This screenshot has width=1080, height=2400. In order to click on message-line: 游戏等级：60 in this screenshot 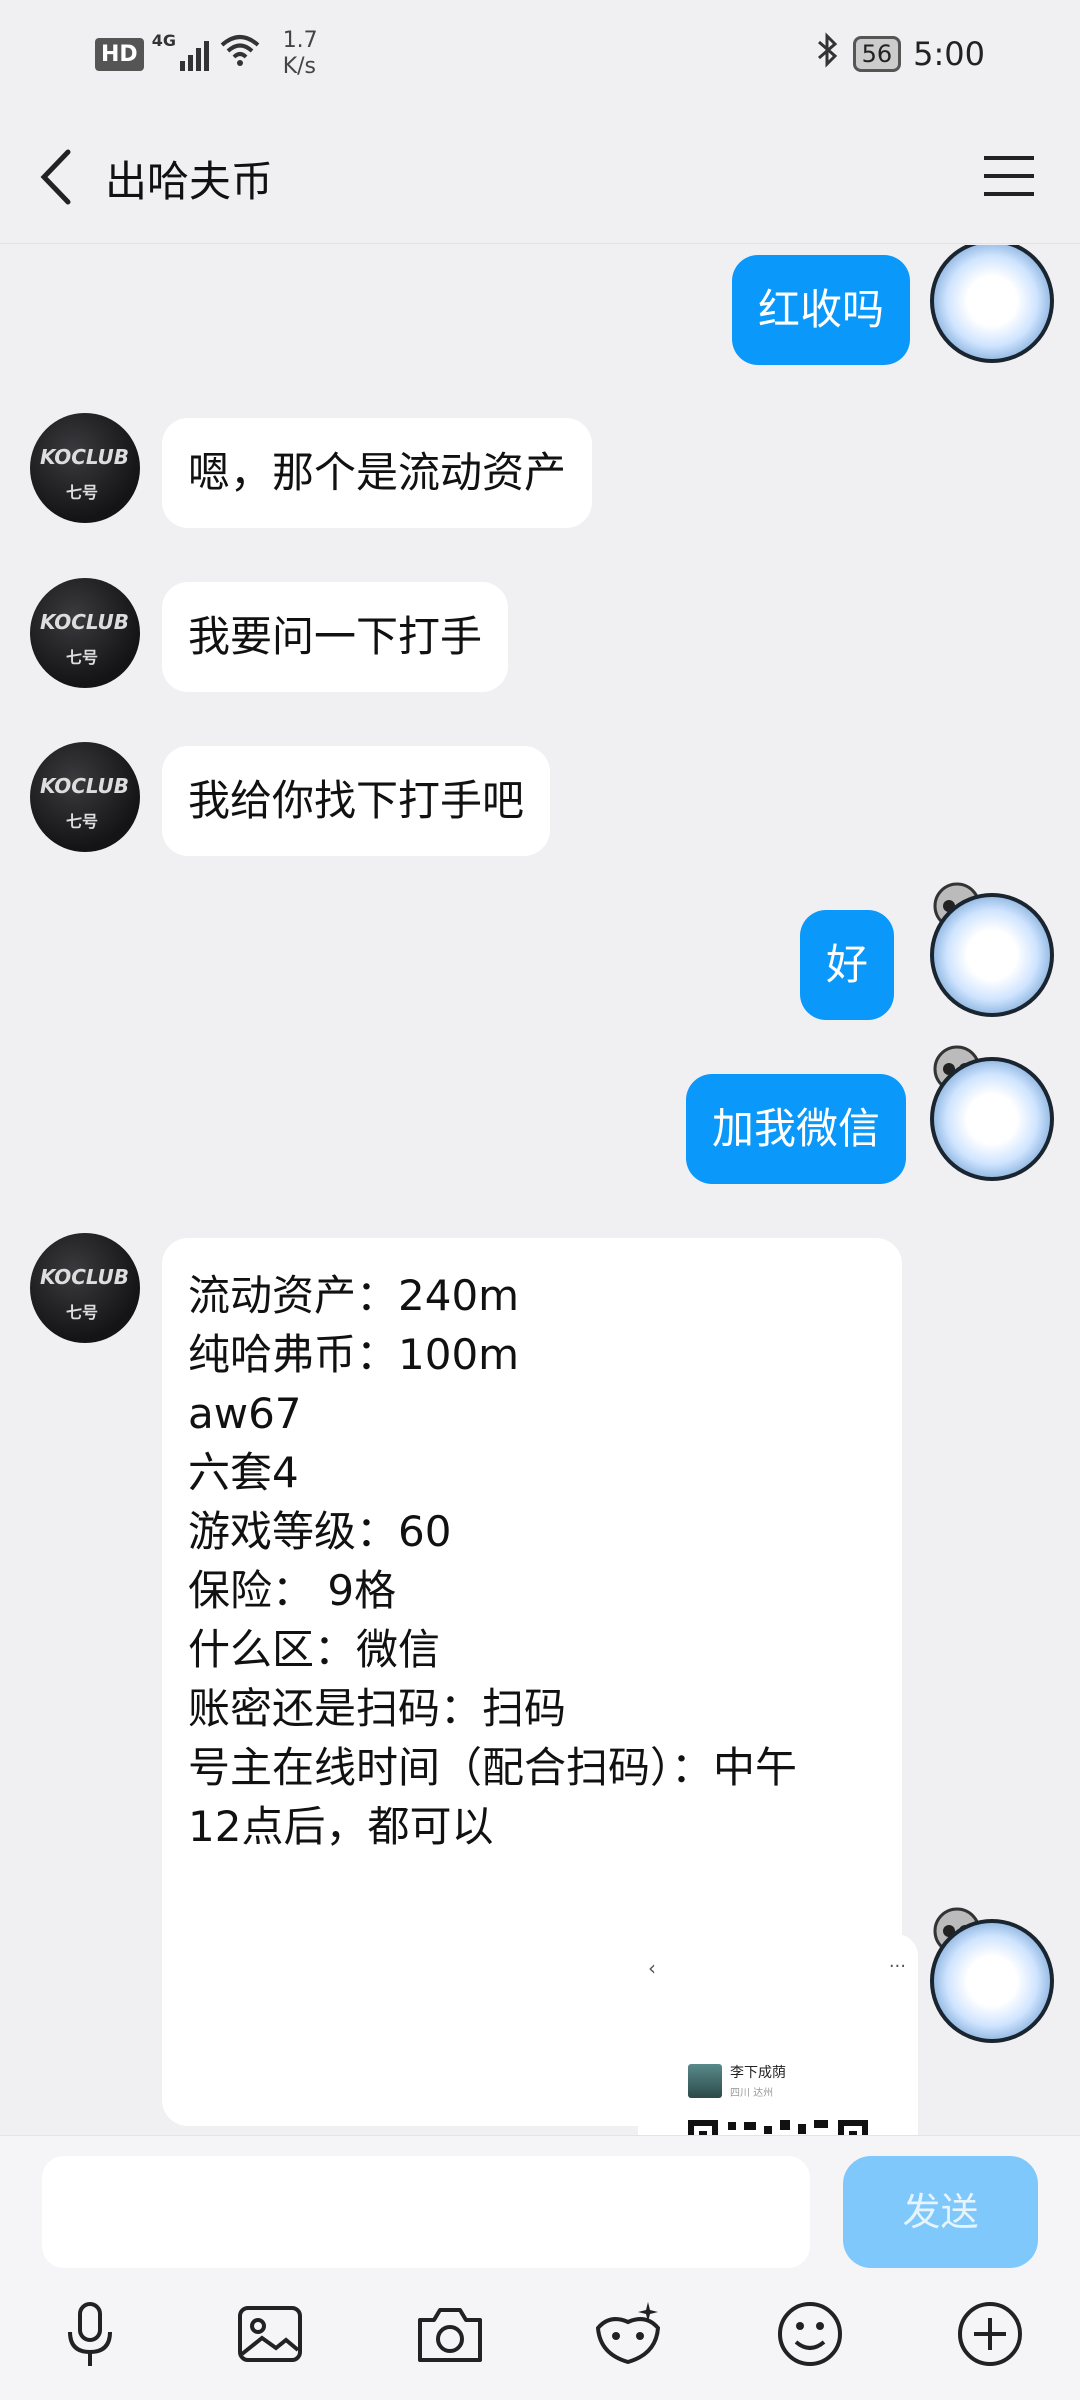, I will do `click(320, 1531)`.